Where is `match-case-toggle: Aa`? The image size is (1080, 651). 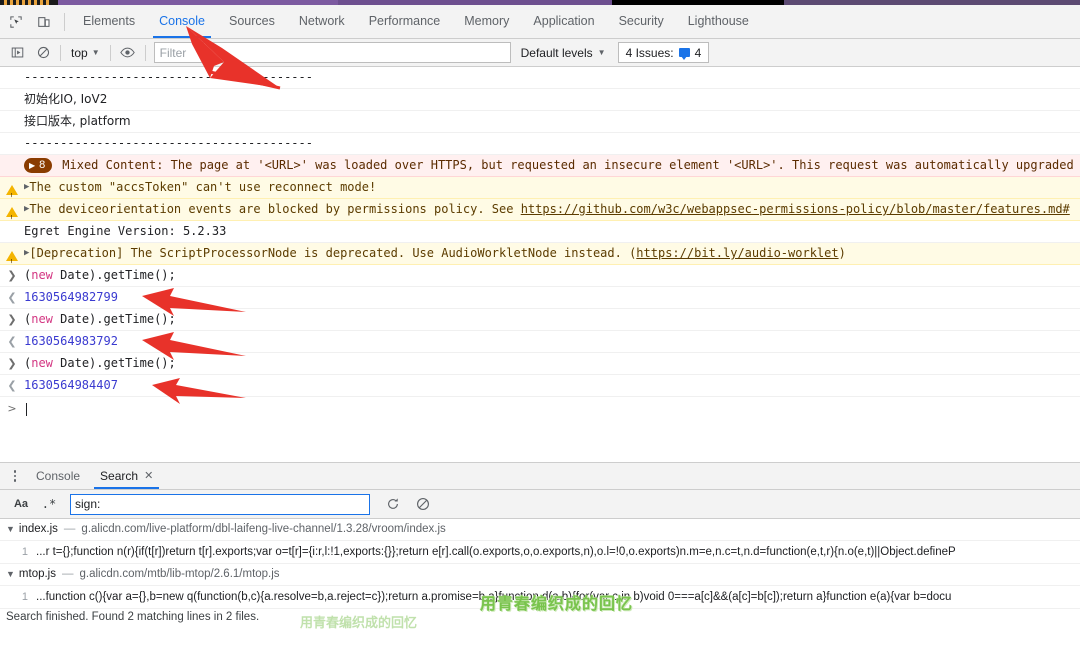
match-case-toggle: Aa is located at coordinates (21, 504).